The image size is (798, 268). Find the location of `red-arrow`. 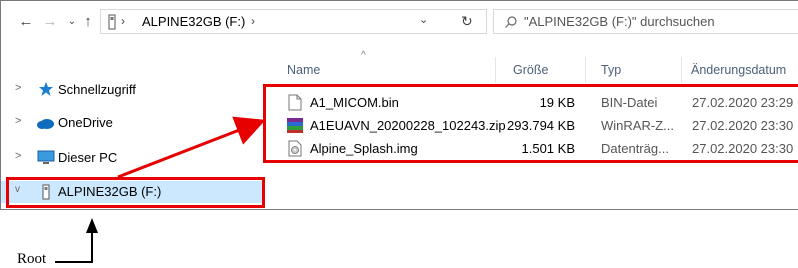

red-arrow is located at coordinates (191, 147).